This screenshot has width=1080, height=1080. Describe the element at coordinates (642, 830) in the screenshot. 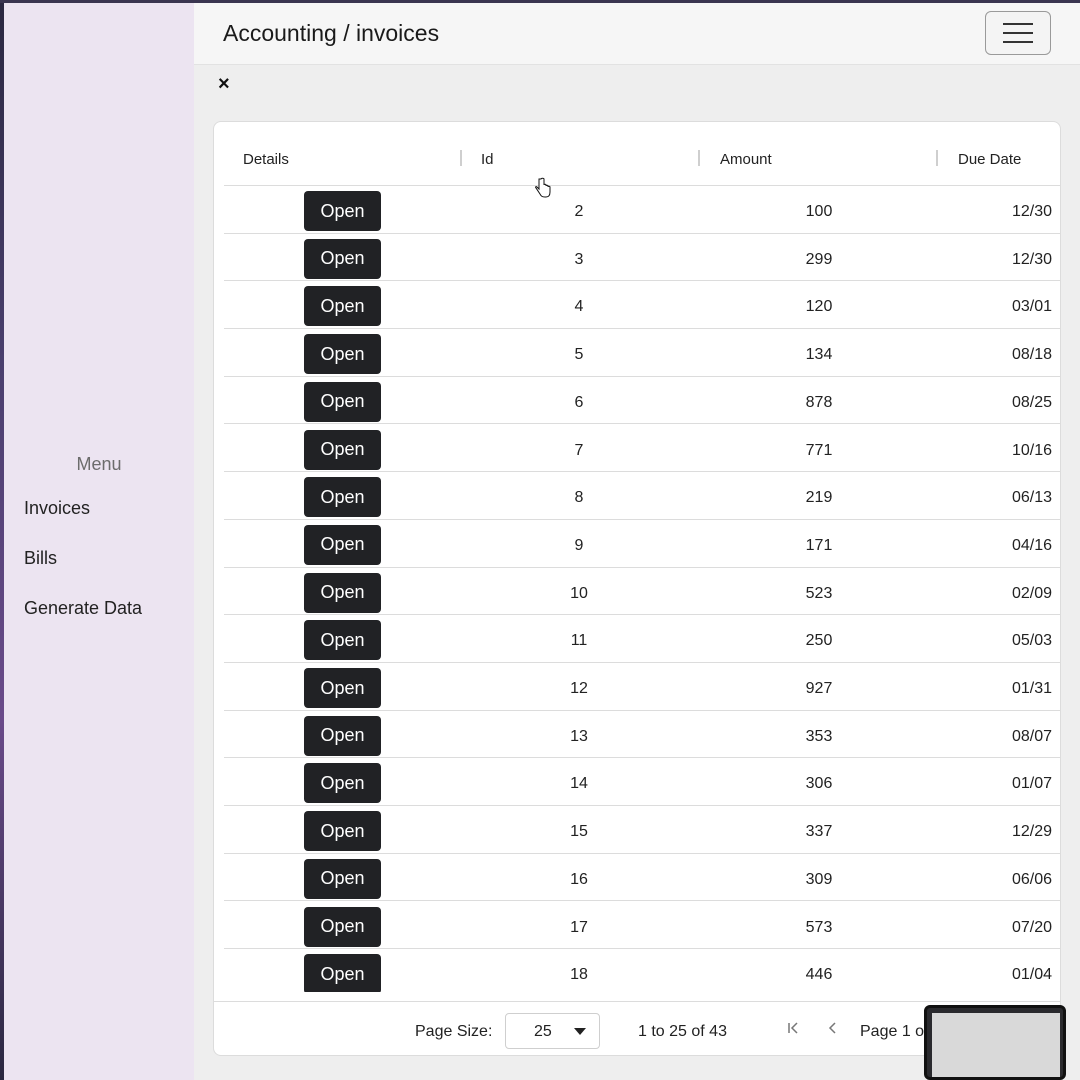

I see `table-row: Open 15 337 12/29` at that location.